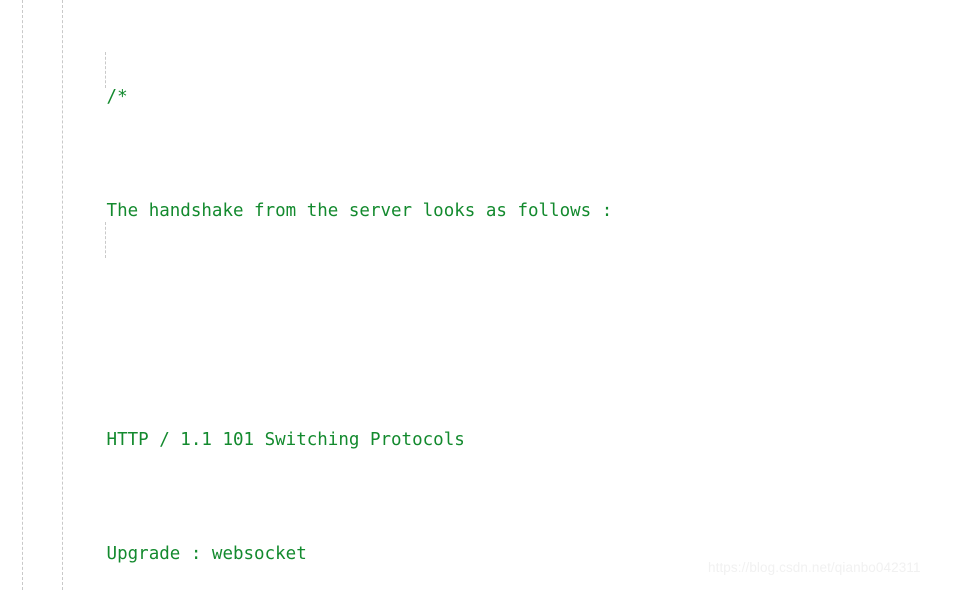 The height and width of the screenshot is (590, 965). What do you see at coordinates (206, 554) in the screenshot?
I see `comment-upgrade-header: Upgrade : websocket` at bounding box center [206, 554].